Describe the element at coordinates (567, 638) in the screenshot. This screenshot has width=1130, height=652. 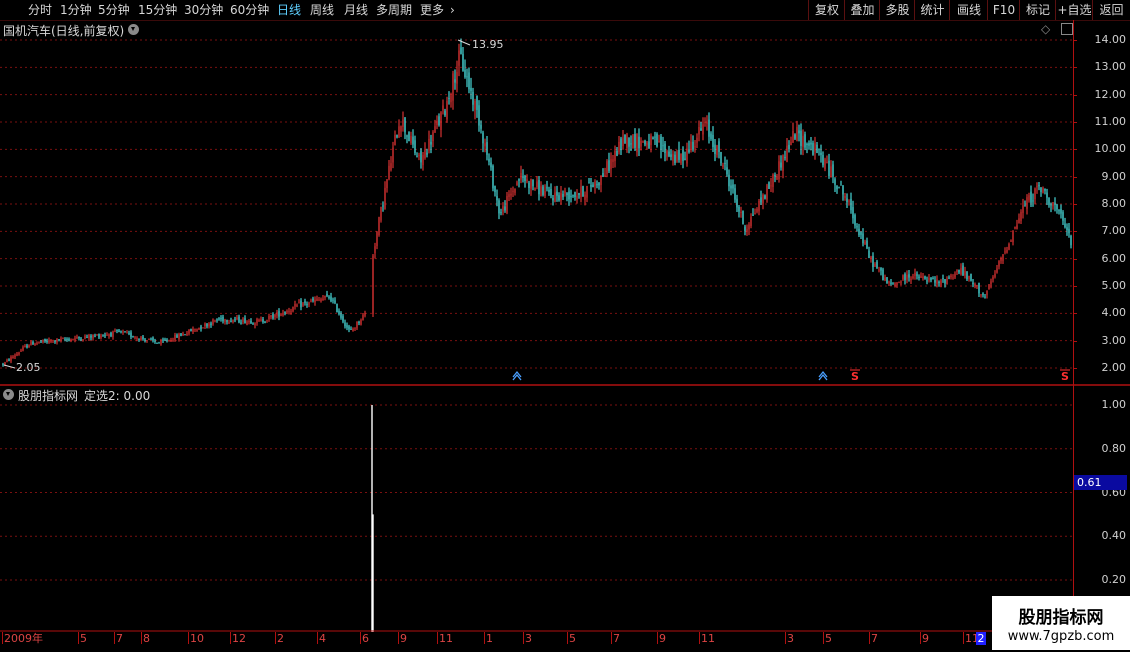
I see `date-tick-mark` at that location.